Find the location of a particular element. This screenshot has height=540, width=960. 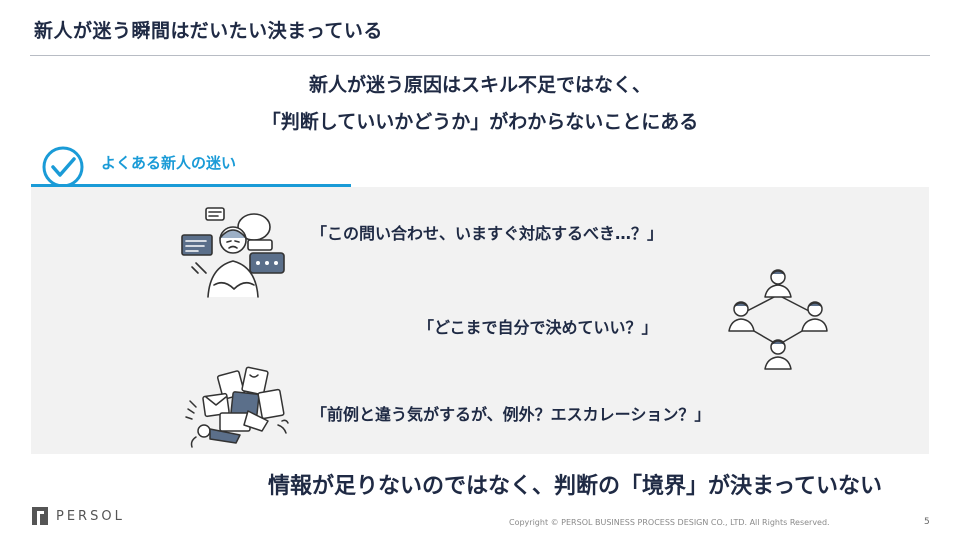

quote-1: 「この問い合わせ、いますぐ対応するべき…？」 is located at coordinates (487, 233).